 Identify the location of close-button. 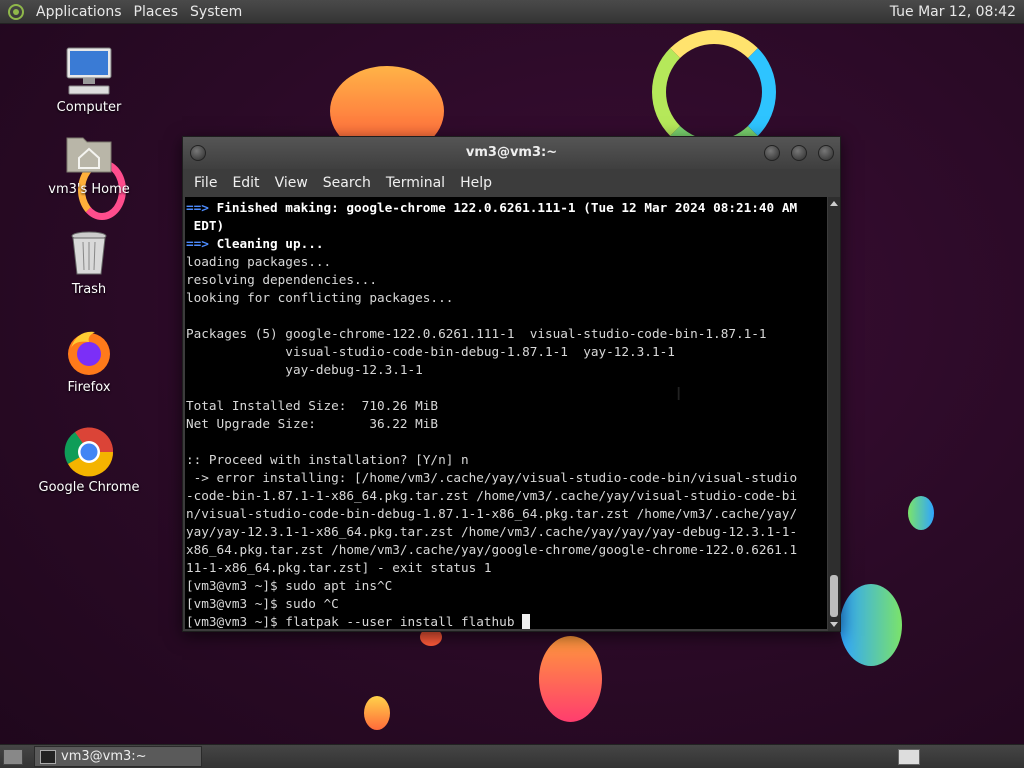
(826, 153).